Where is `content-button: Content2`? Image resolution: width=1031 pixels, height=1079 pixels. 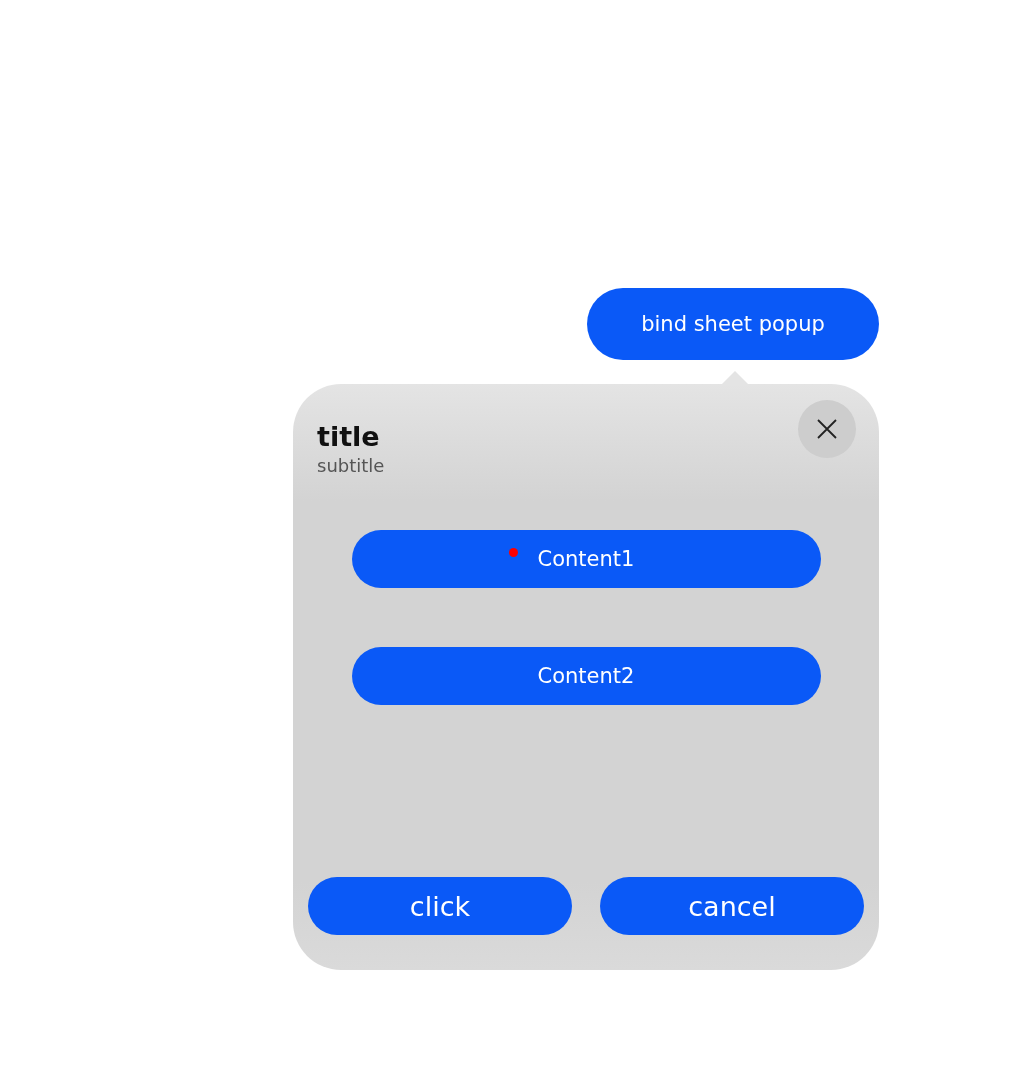 content-button: Content2 is located at coordinates (586, 676).